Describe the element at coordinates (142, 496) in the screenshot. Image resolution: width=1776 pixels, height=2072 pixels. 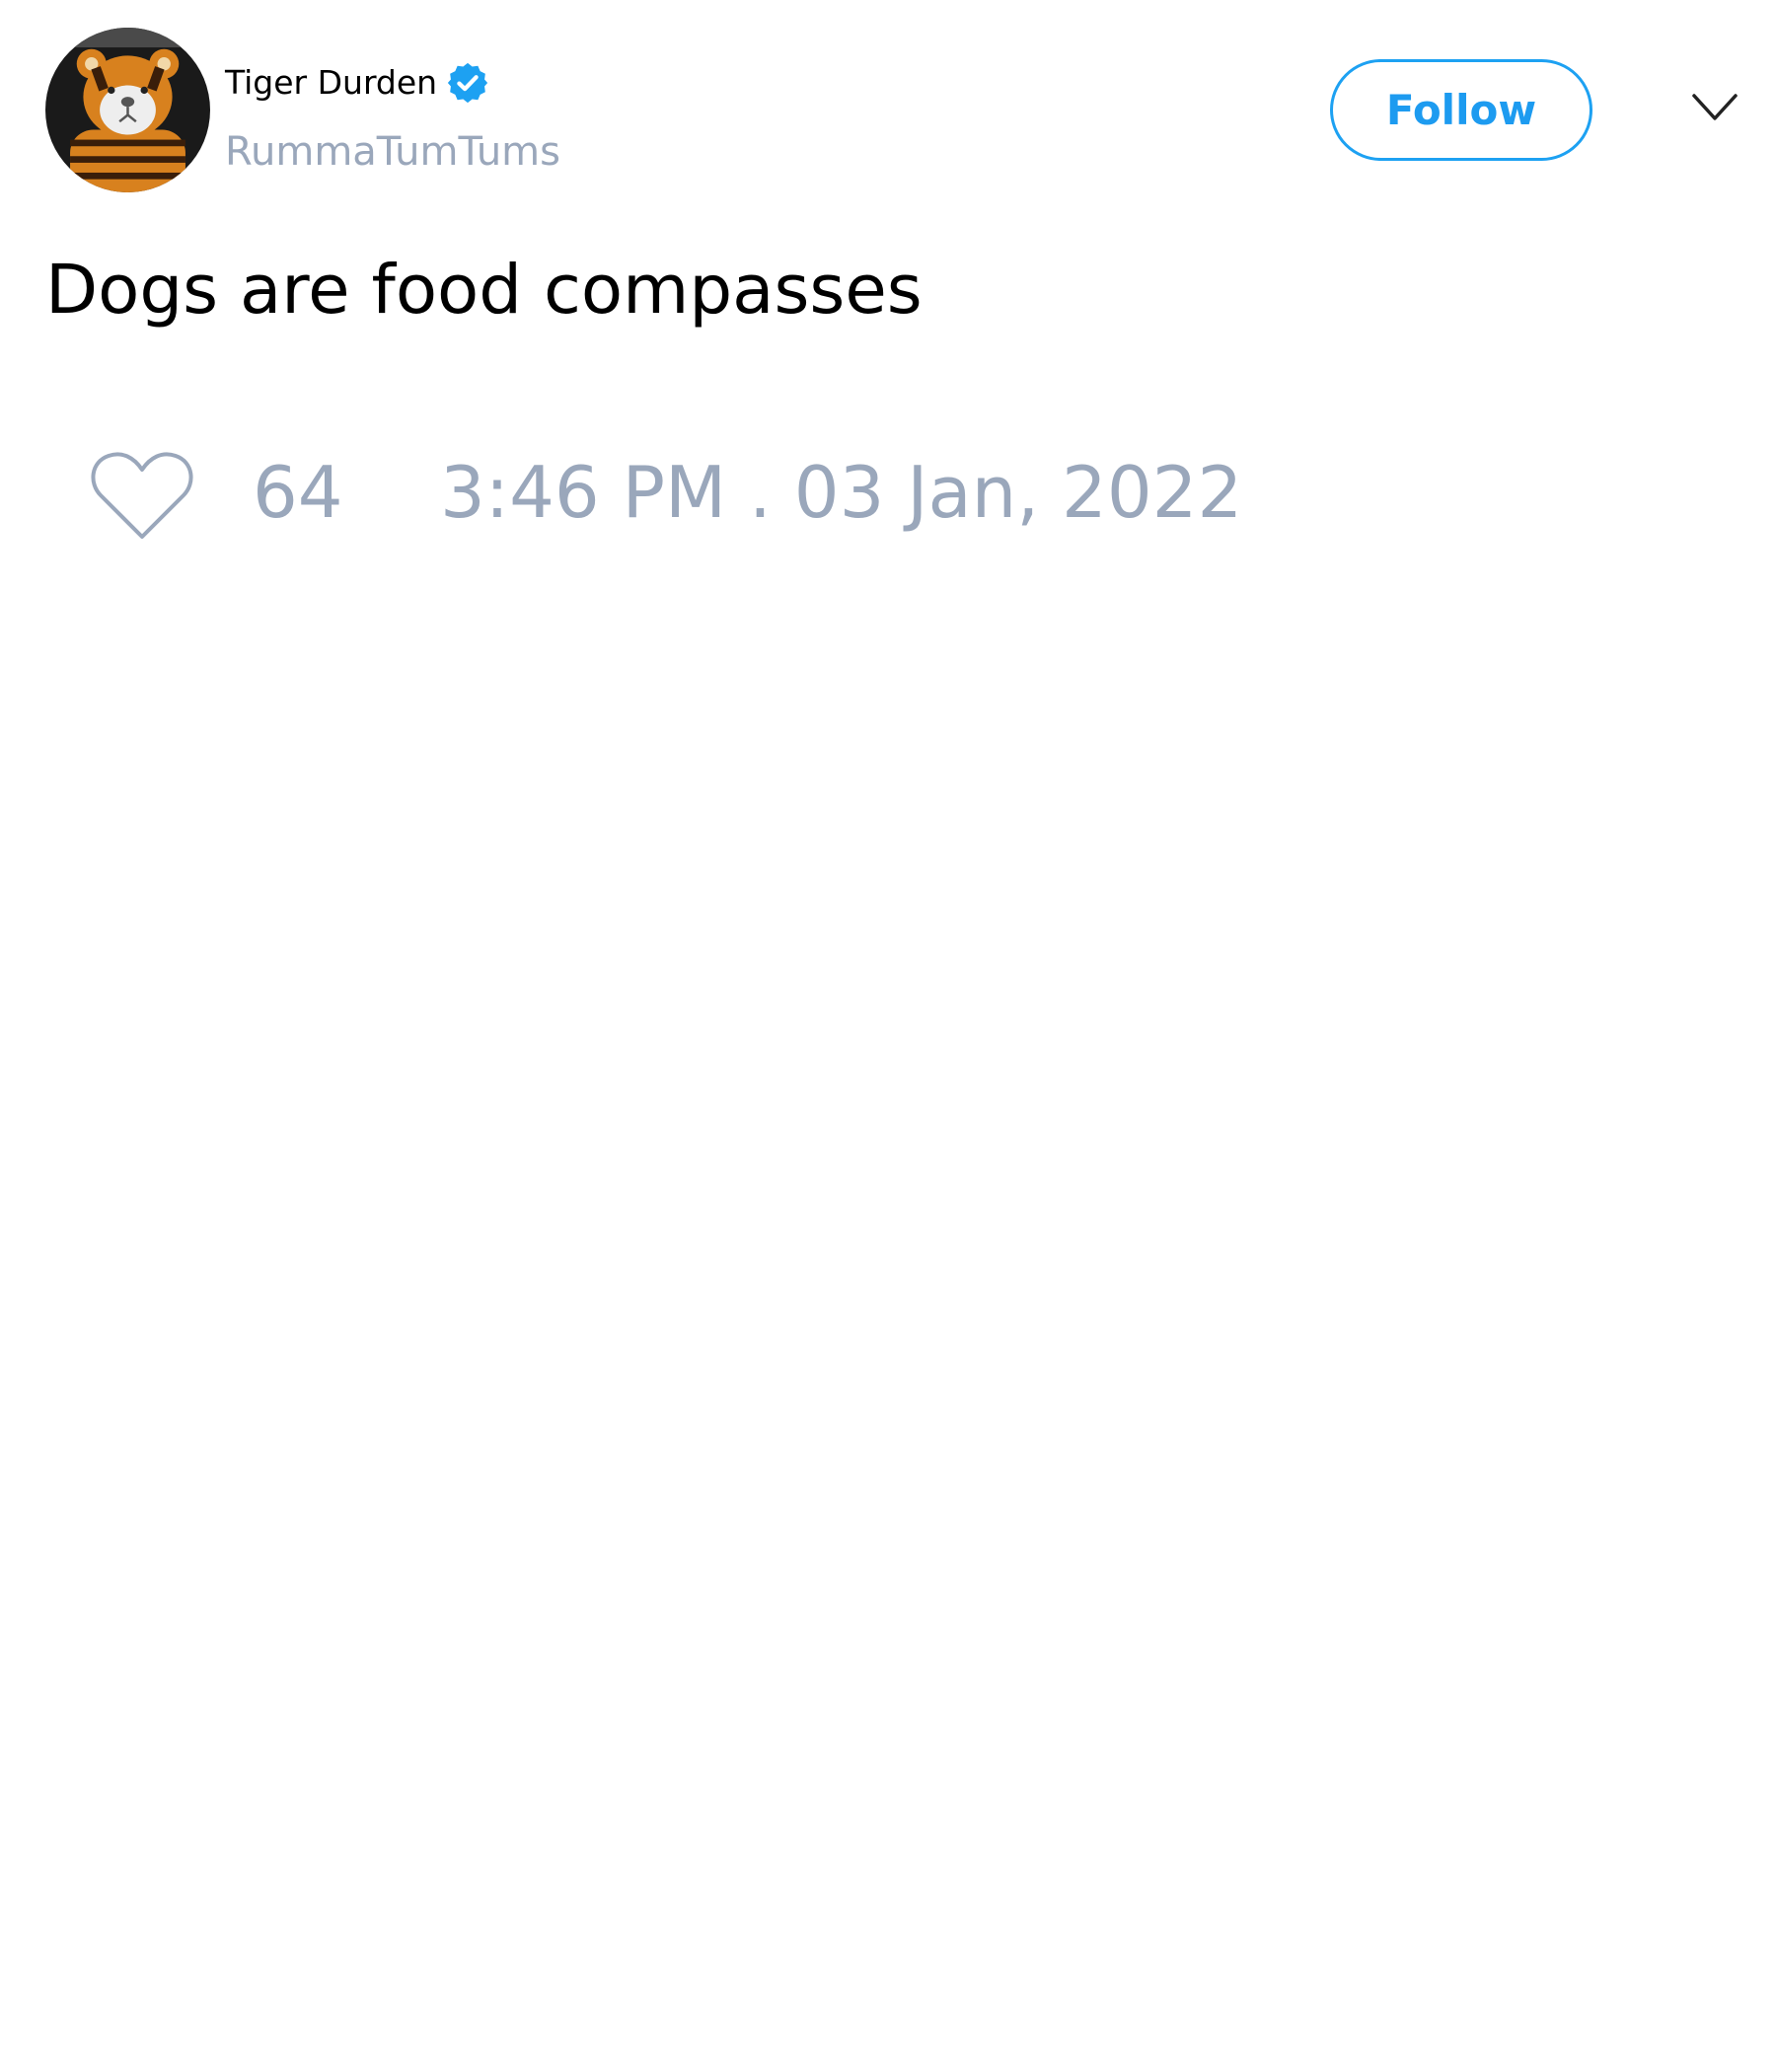
I see `heart-outline-icon` at that location.